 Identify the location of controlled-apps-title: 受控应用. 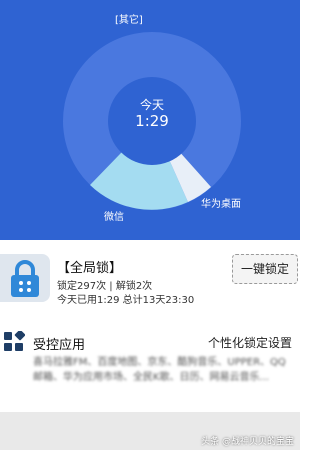
(59, 345).